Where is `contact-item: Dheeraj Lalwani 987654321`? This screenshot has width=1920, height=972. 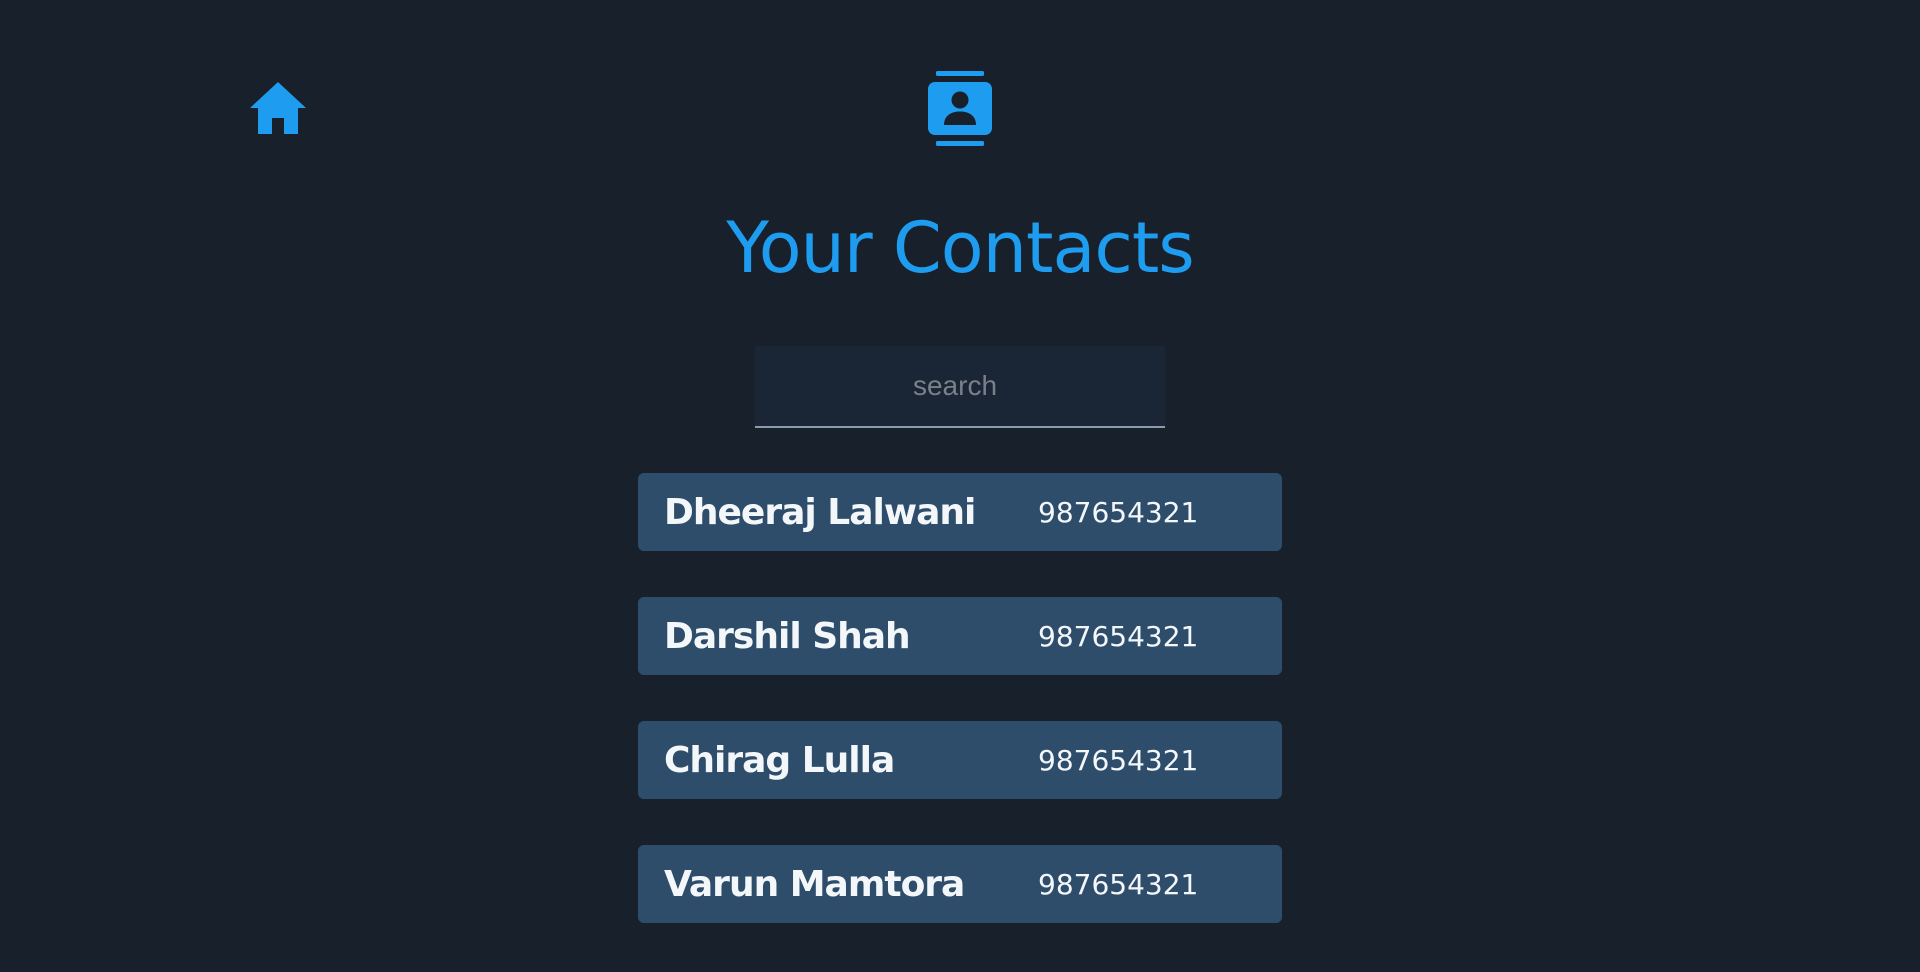
contact-item: Dheeraj Lalwani 987654321 is located at coordinates (960, 512).